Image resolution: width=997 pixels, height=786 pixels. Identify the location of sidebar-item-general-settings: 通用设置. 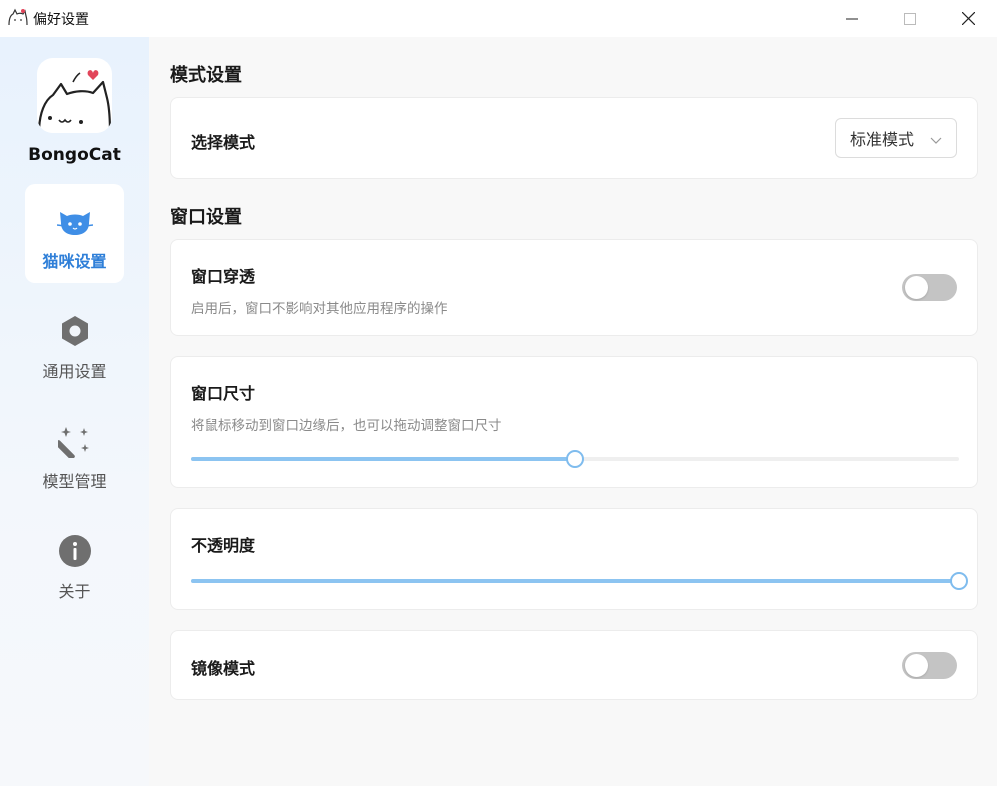
(74, 343).